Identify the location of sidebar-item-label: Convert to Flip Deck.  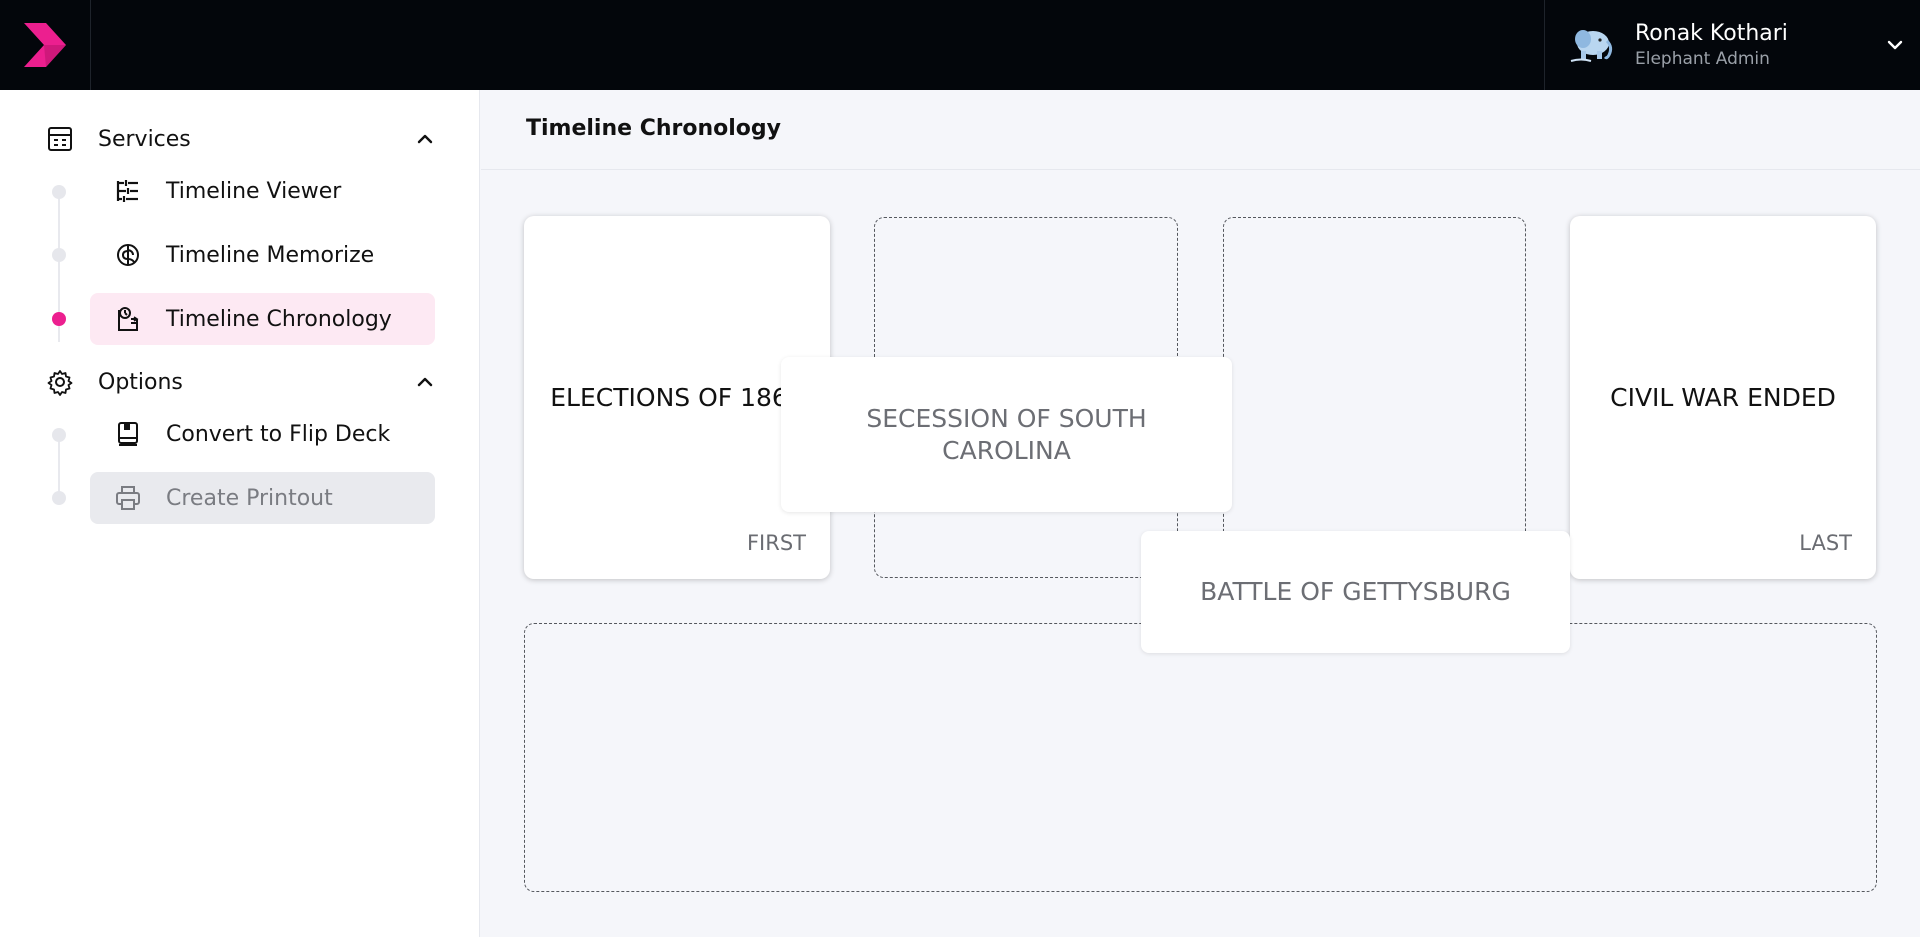
(278, 434).